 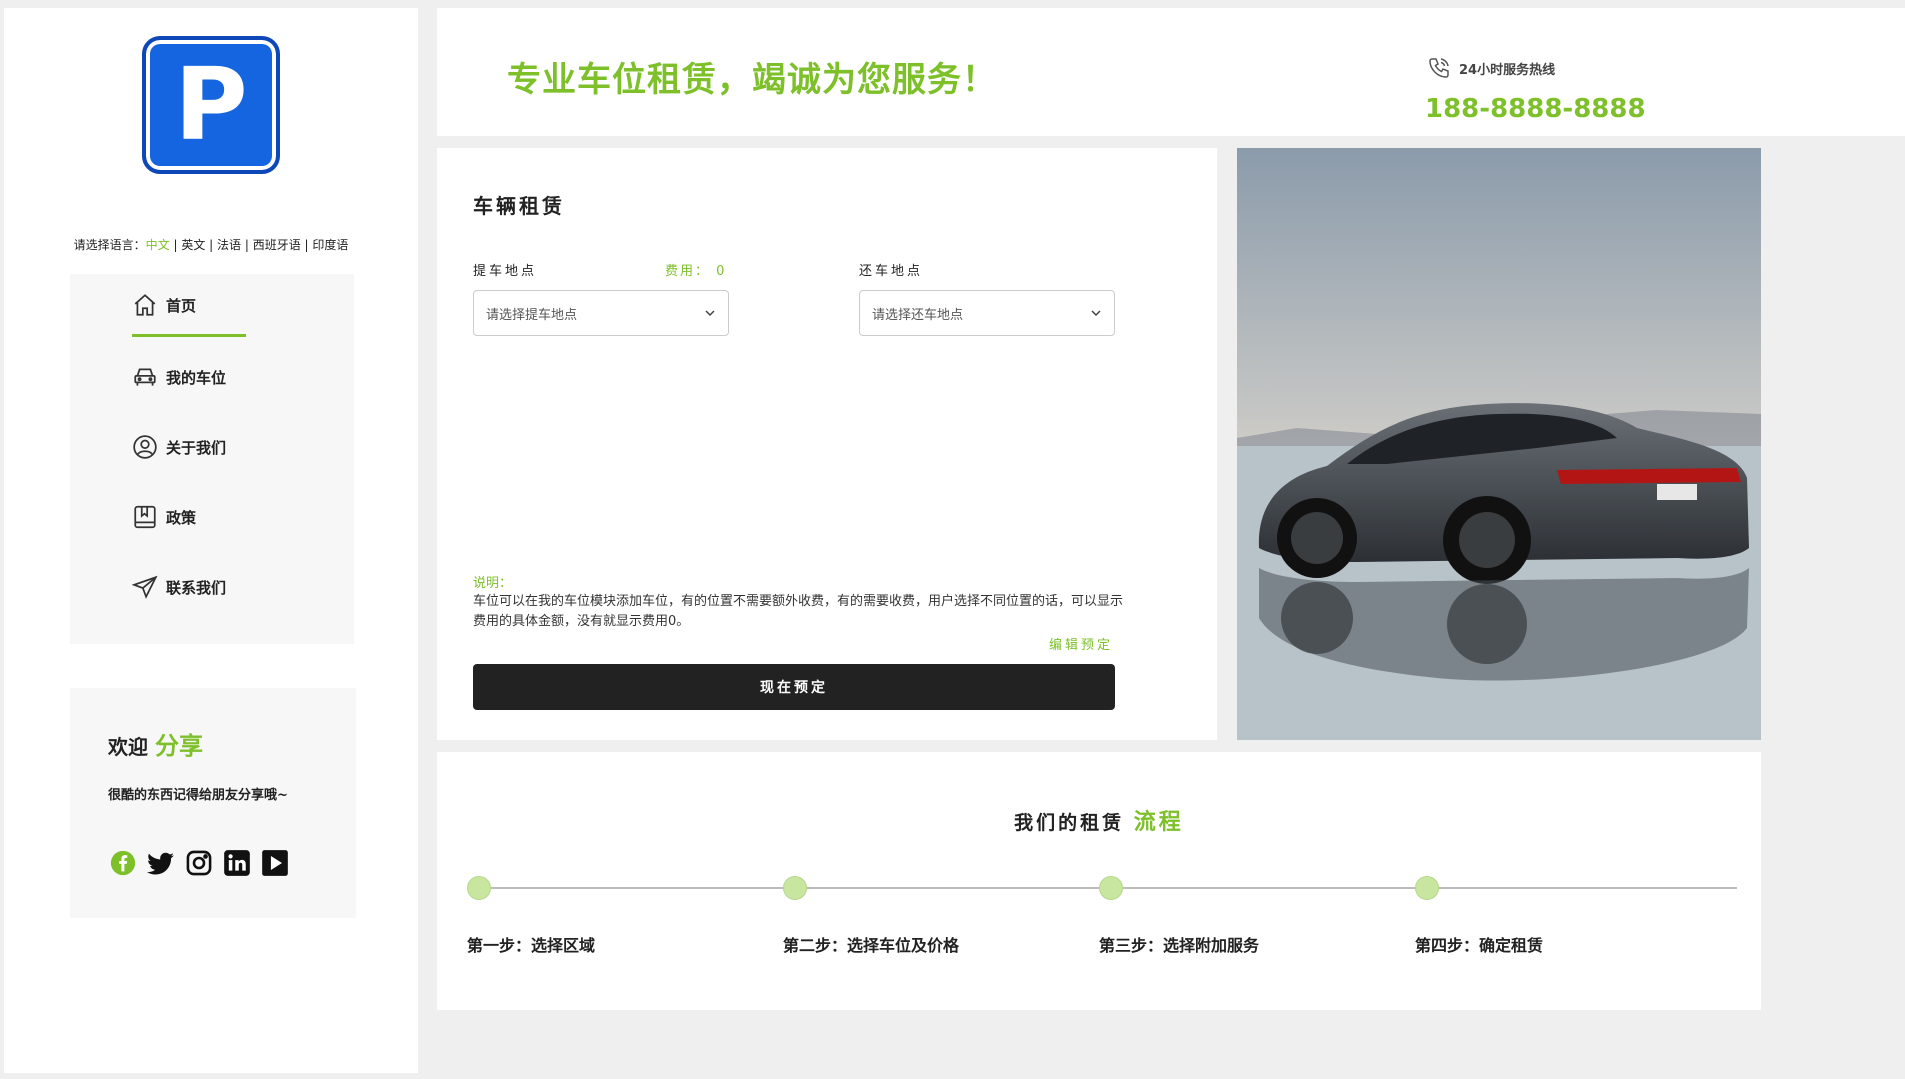 I want to click on share-title-accent: 分享, so click(x=178, y=746).